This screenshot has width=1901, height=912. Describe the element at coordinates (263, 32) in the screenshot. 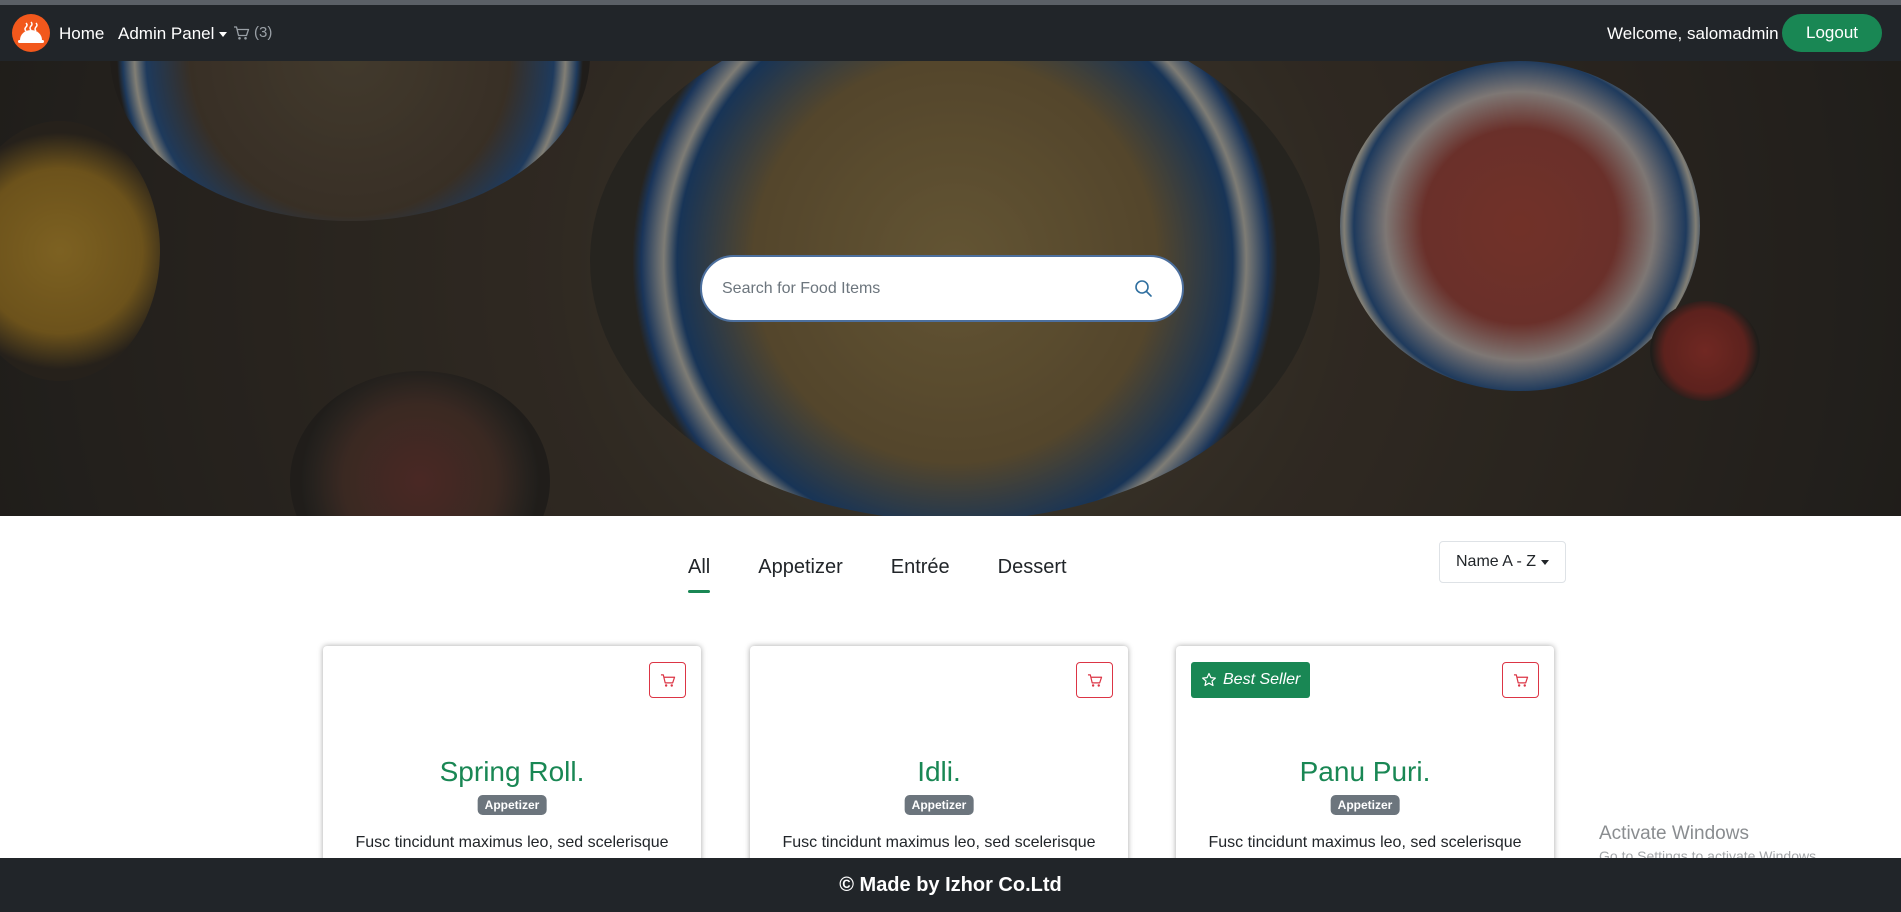

I see `cart-count: (3)` at that location.